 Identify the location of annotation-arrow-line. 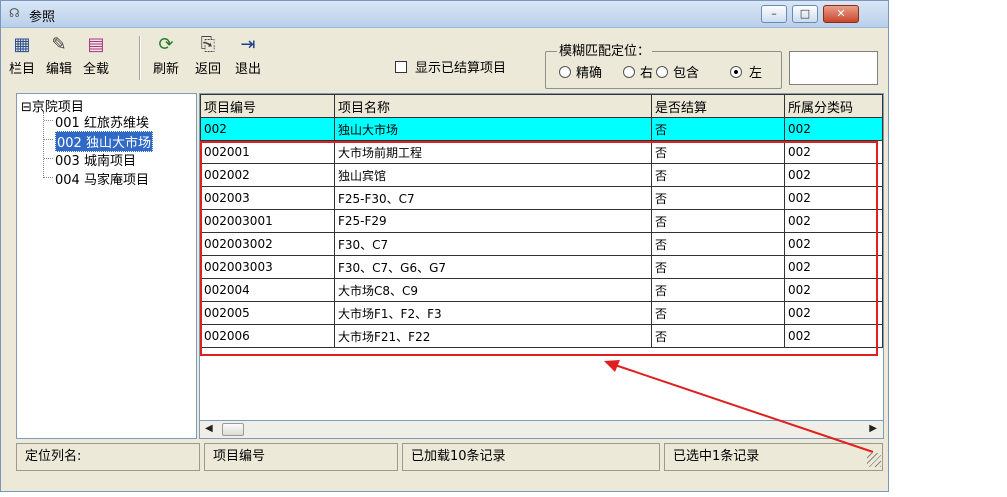
(742, 408).